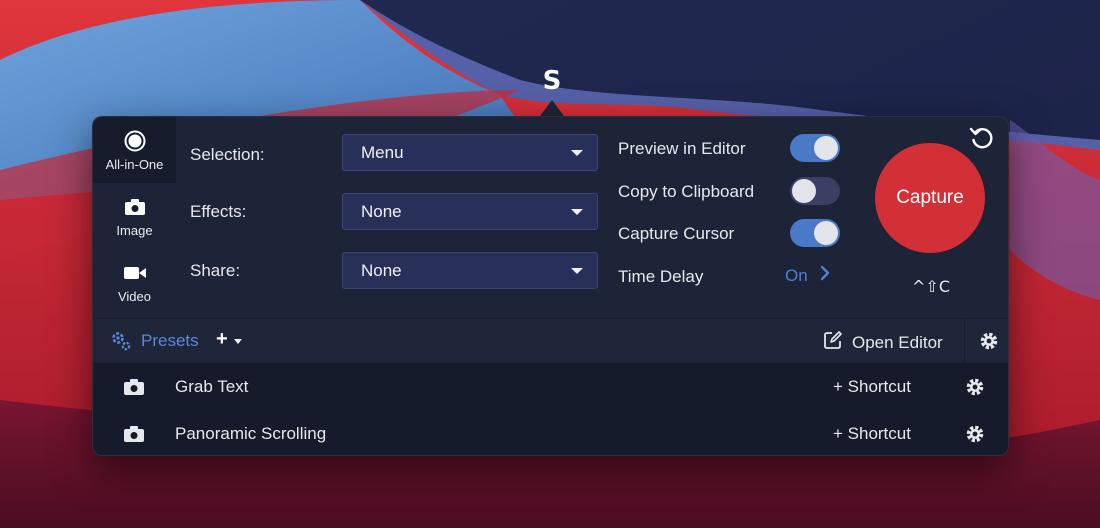  Describe the element at coordinates (215, 270) in the screenshot. I see `share-label: Share:` at that location.